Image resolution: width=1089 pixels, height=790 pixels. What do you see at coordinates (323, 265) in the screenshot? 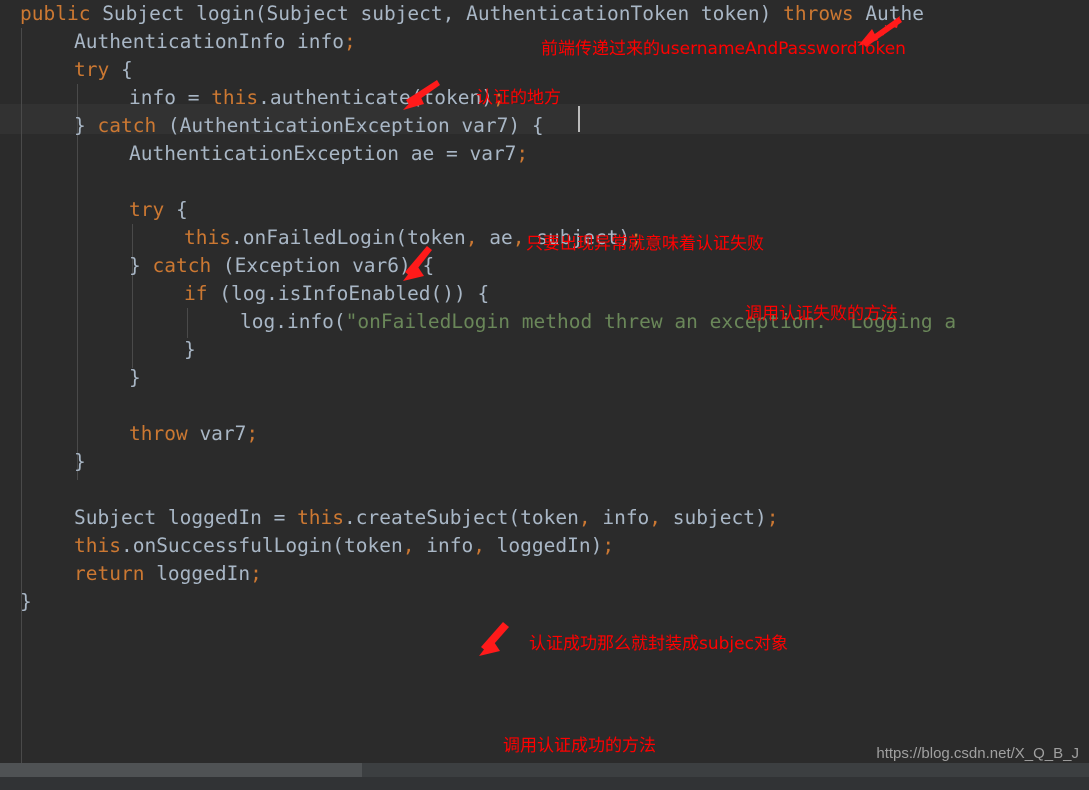
I see `code-token: (Exception var6) {` at bounding box center [323, 265].